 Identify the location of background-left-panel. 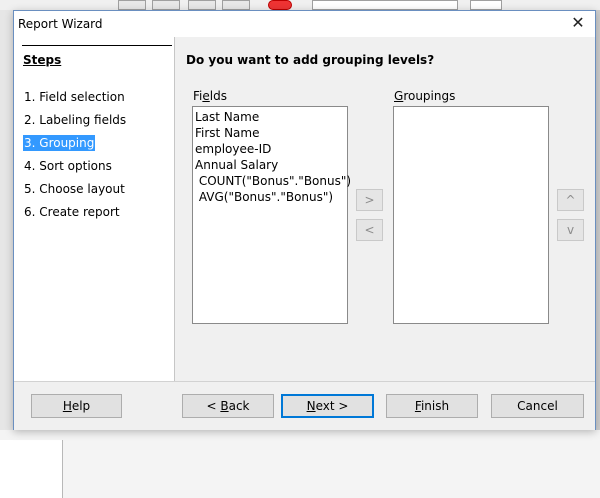
(7, 254).